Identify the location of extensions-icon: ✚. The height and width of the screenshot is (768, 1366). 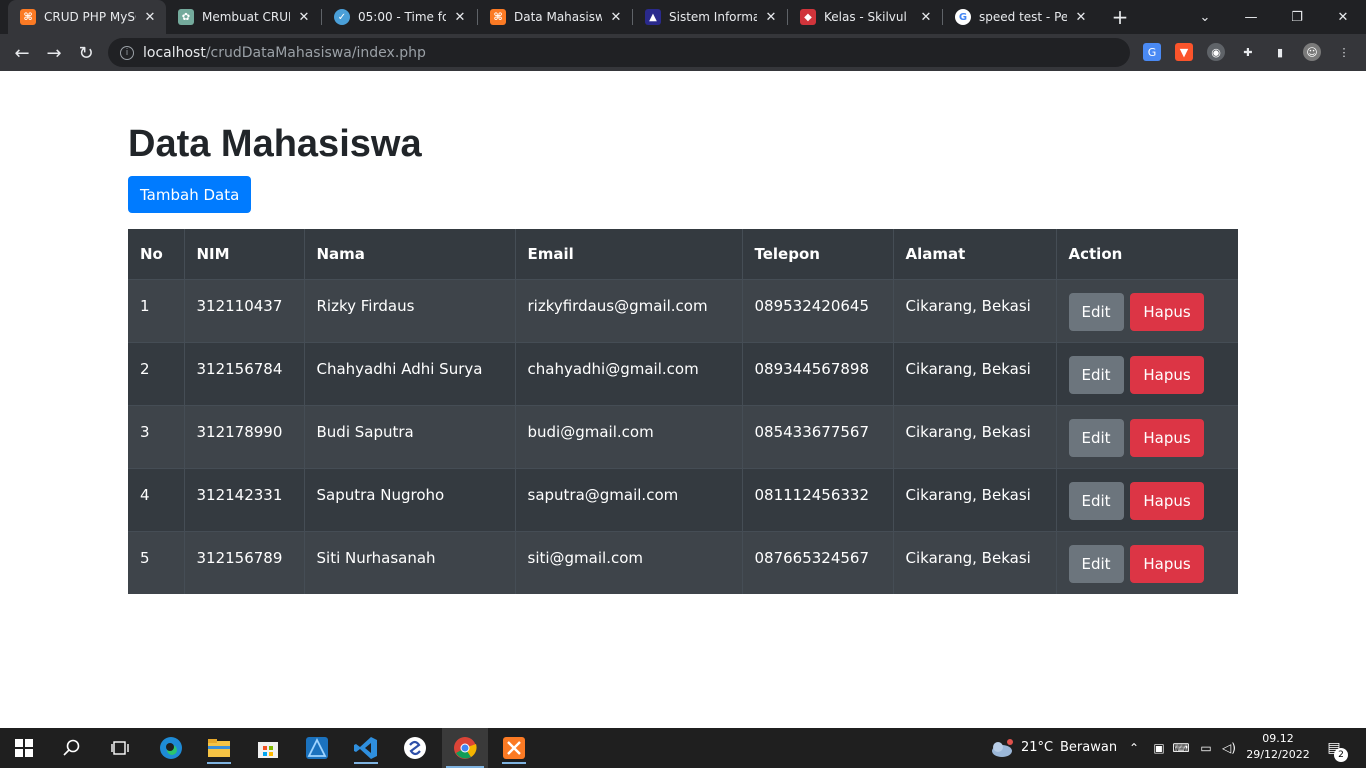
(1248, 52).